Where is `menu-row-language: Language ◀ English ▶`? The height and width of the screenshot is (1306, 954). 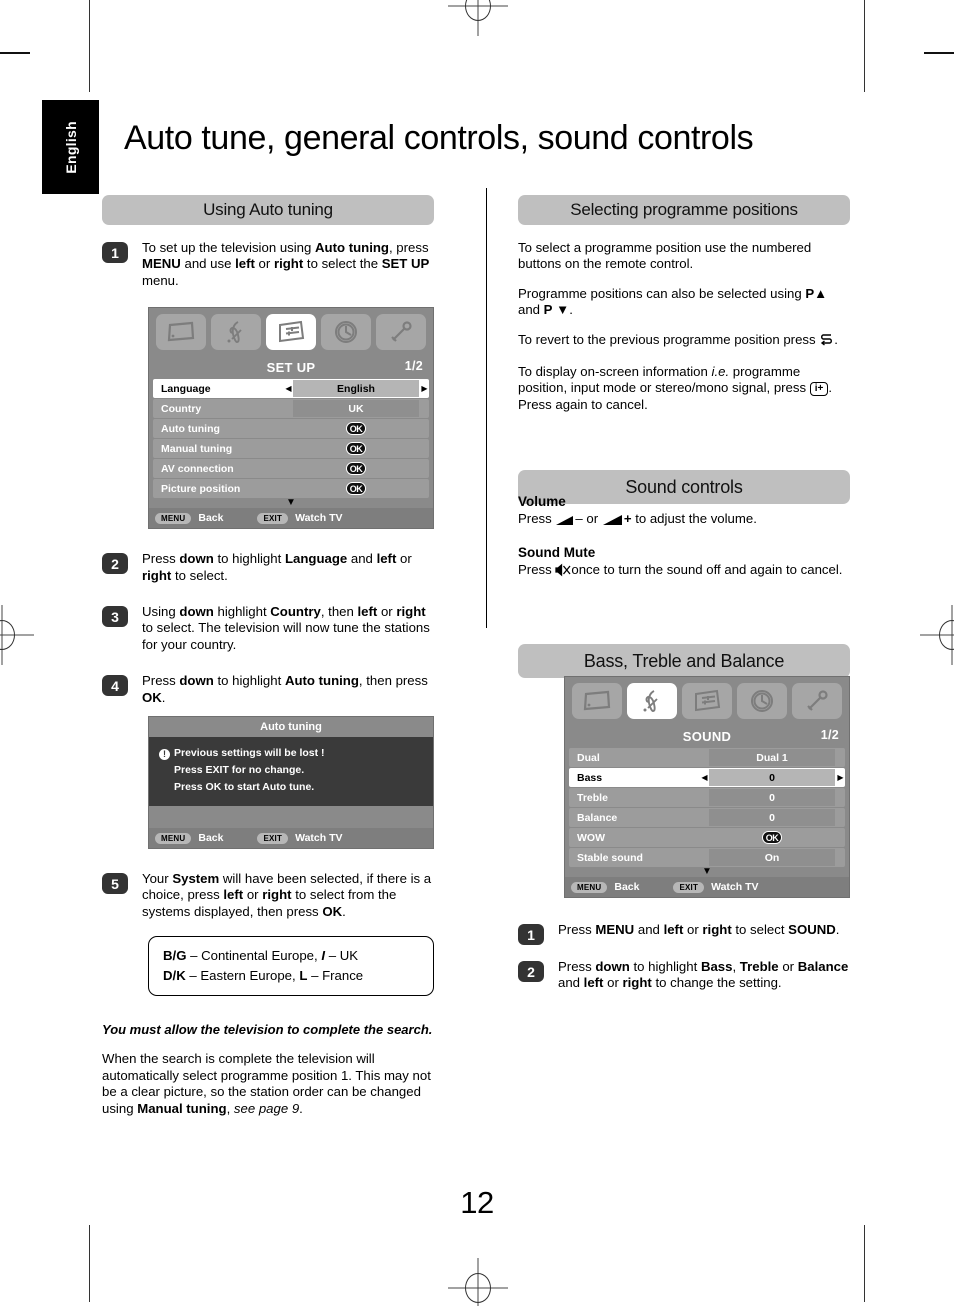
menu-row-language: Language ◀ English ▶ is located at coordinates (291, 389).